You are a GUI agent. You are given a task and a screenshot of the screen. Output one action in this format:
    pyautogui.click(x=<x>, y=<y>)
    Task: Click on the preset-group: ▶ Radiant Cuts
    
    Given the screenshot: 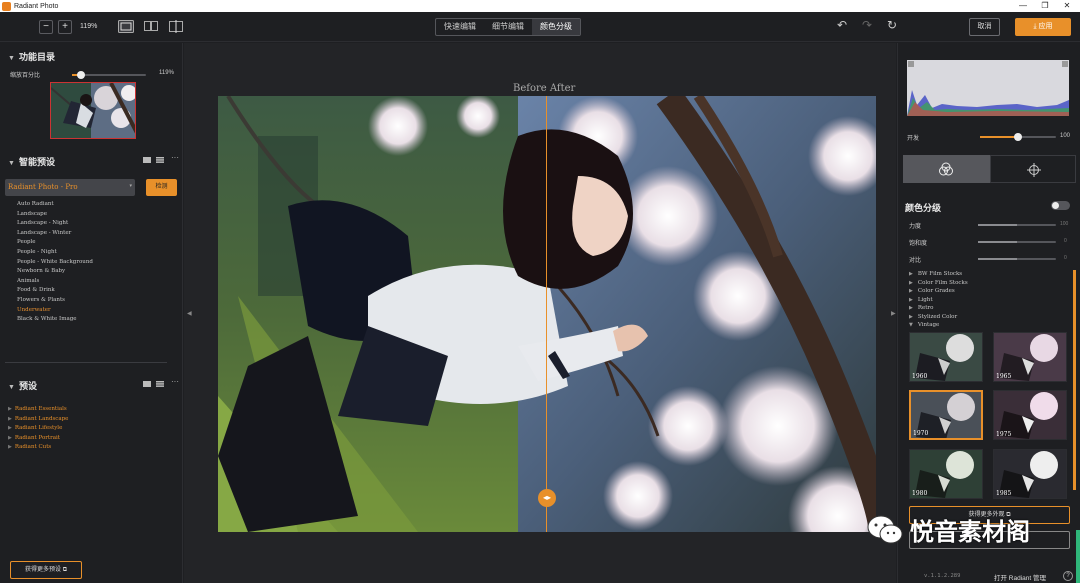 What is the action you would take?
    pyautogui.click(x=38, y=448)
    